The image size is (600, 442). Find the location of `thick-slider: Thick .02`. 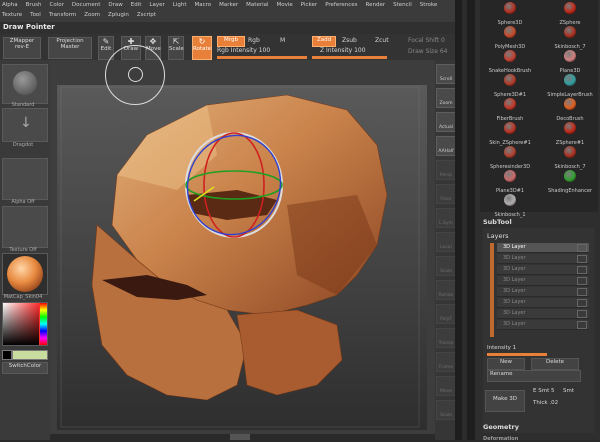

thick-slider: Thick .02 is located at coordinates (545, 403).